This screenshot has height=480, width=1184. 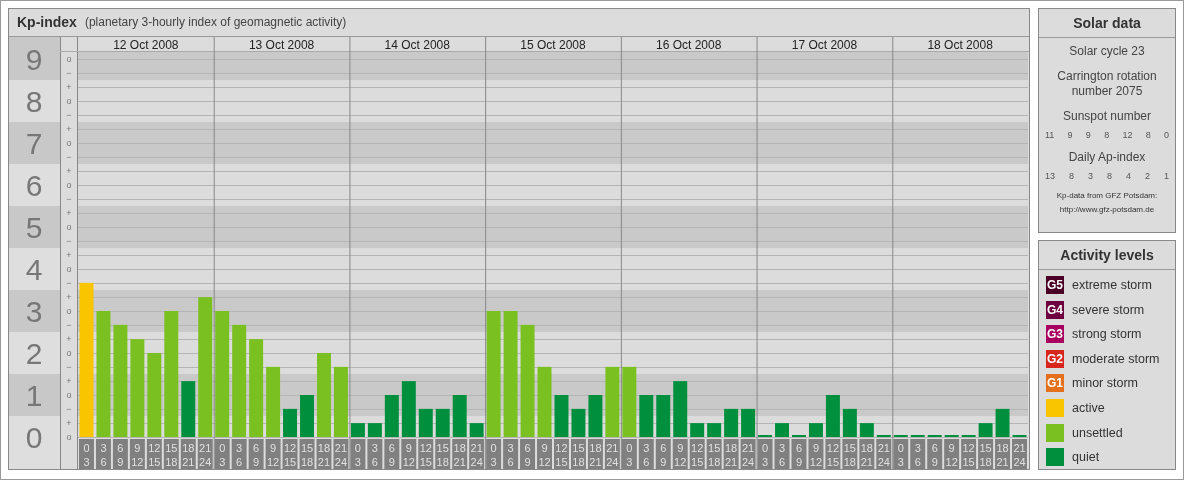 What do you see at coordinates (1055, 309) in the screenshot?
I see `level-swatch: G4` at bounding box center [1055, 309].